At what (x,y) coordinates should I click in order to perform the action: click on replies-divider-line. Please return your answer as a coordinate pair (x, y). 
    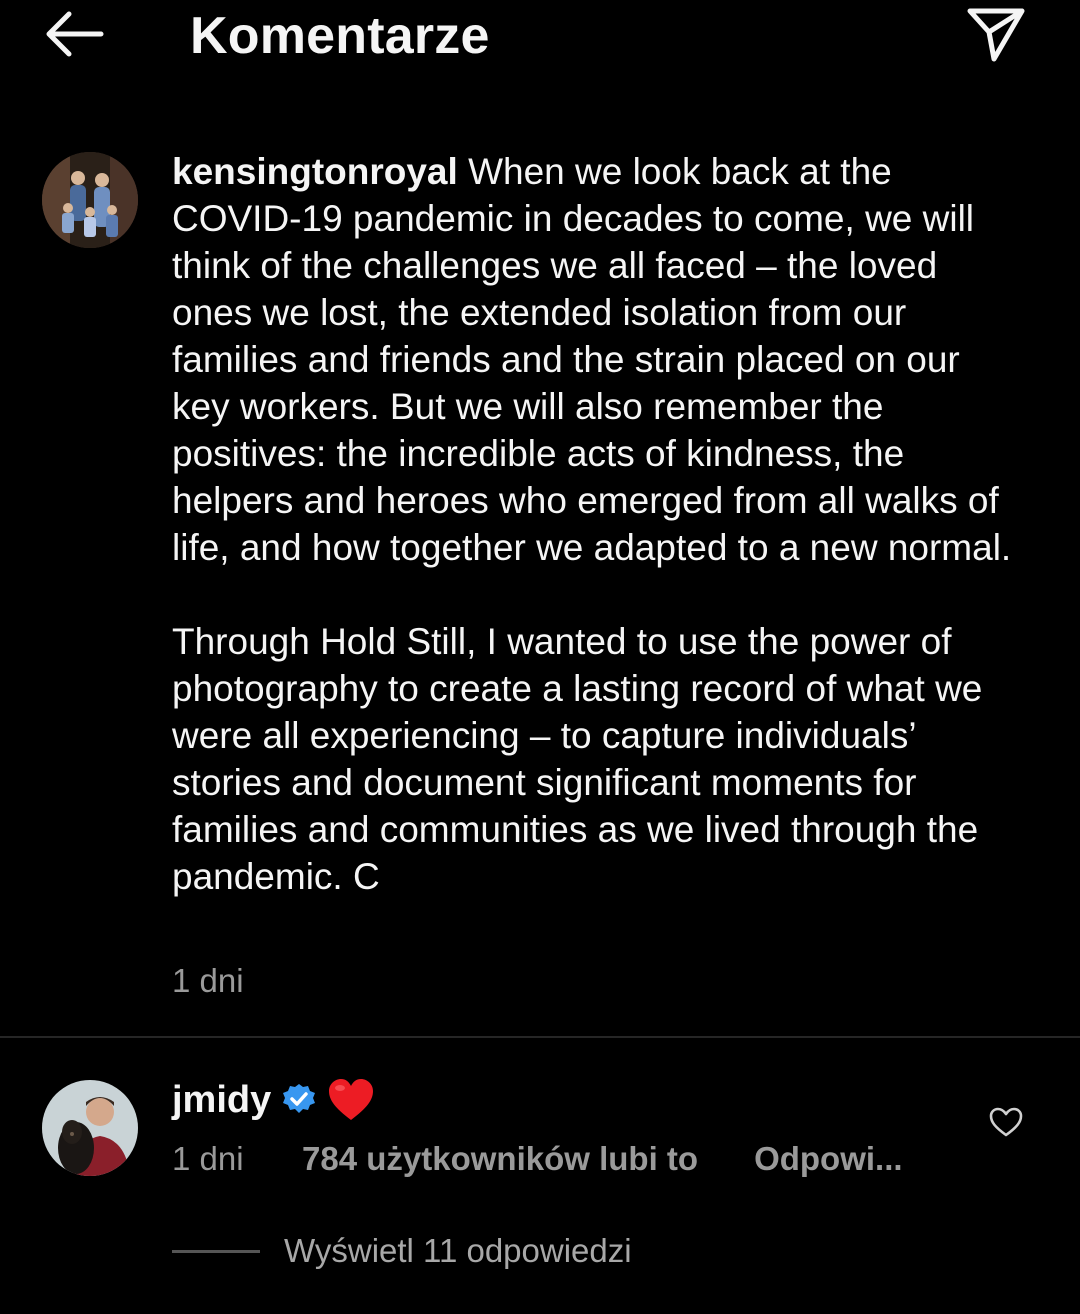
    Looking at the image, I should click on (216, 1251).